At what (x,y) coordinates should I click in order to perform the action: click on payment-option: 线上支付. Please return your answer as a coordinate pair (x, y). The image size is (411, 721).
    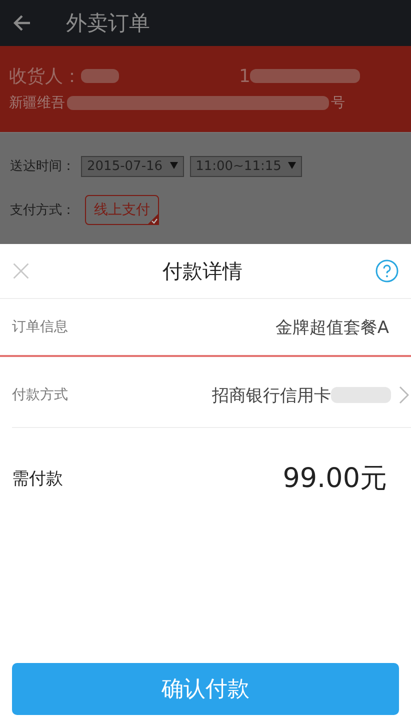
    Looking at the image, I should click on (122, 210).